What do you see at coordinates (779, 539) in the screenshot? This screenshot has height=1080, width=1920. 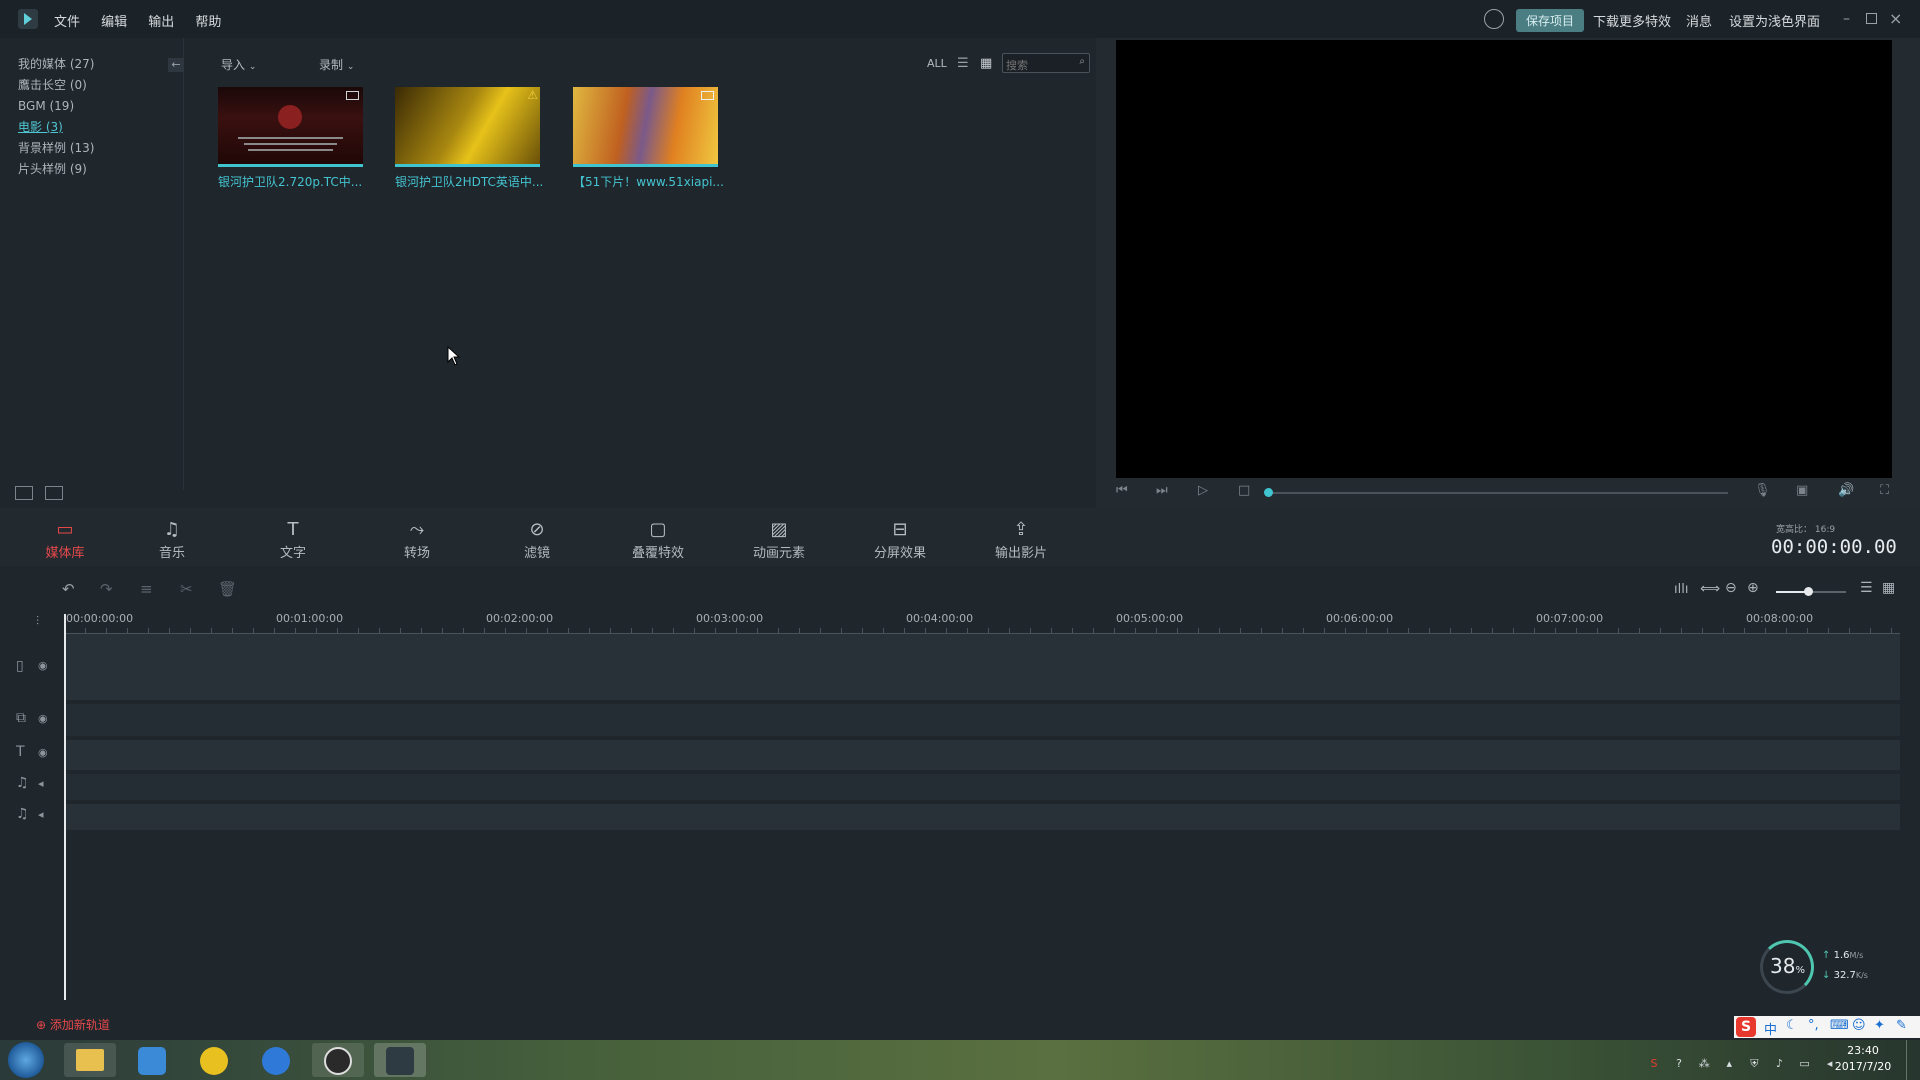 I see `tool-elements: ▨ 动画元素` at bounding box center [779, 539].